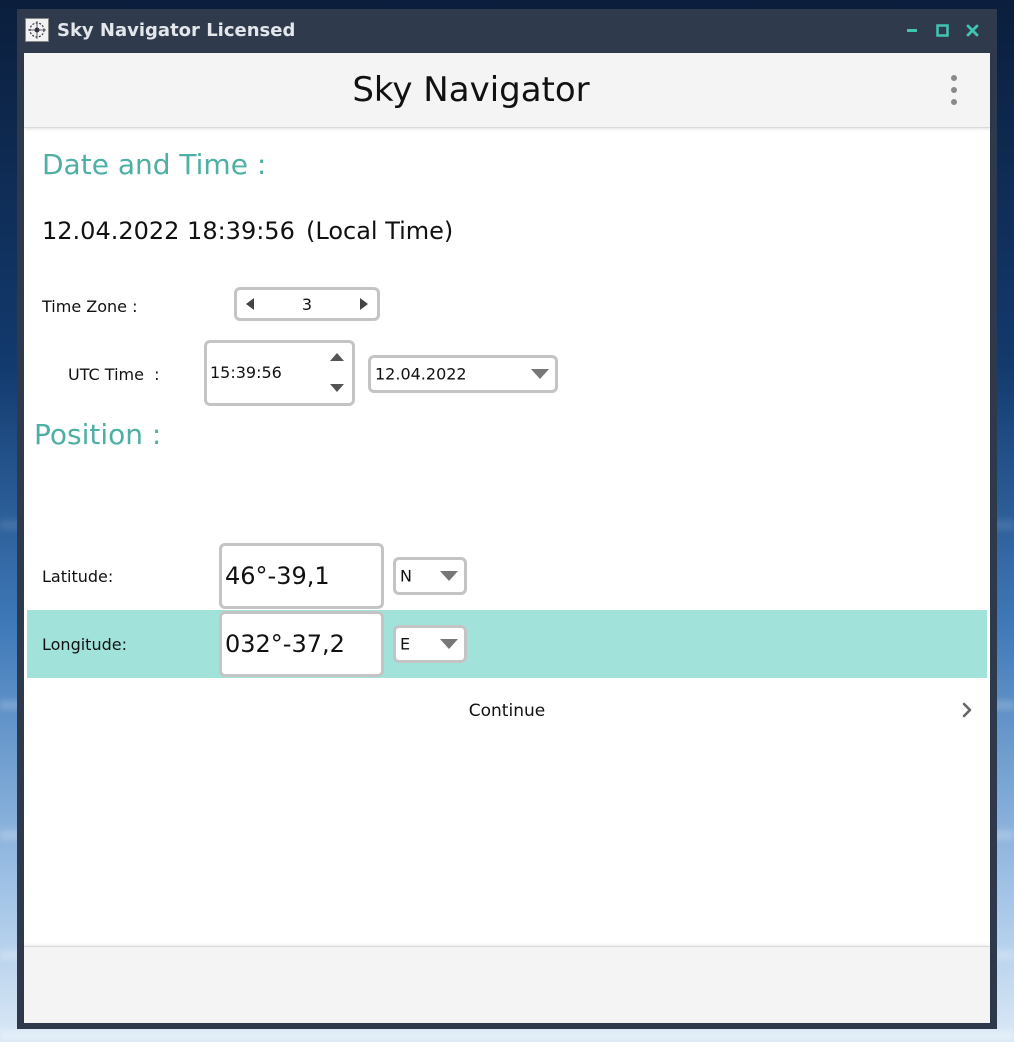  What do you see at coordinates (430, 576) in the screenshot?
I see `latitude-hemisphere-dropdown: N` at bounding box center [430, 576].